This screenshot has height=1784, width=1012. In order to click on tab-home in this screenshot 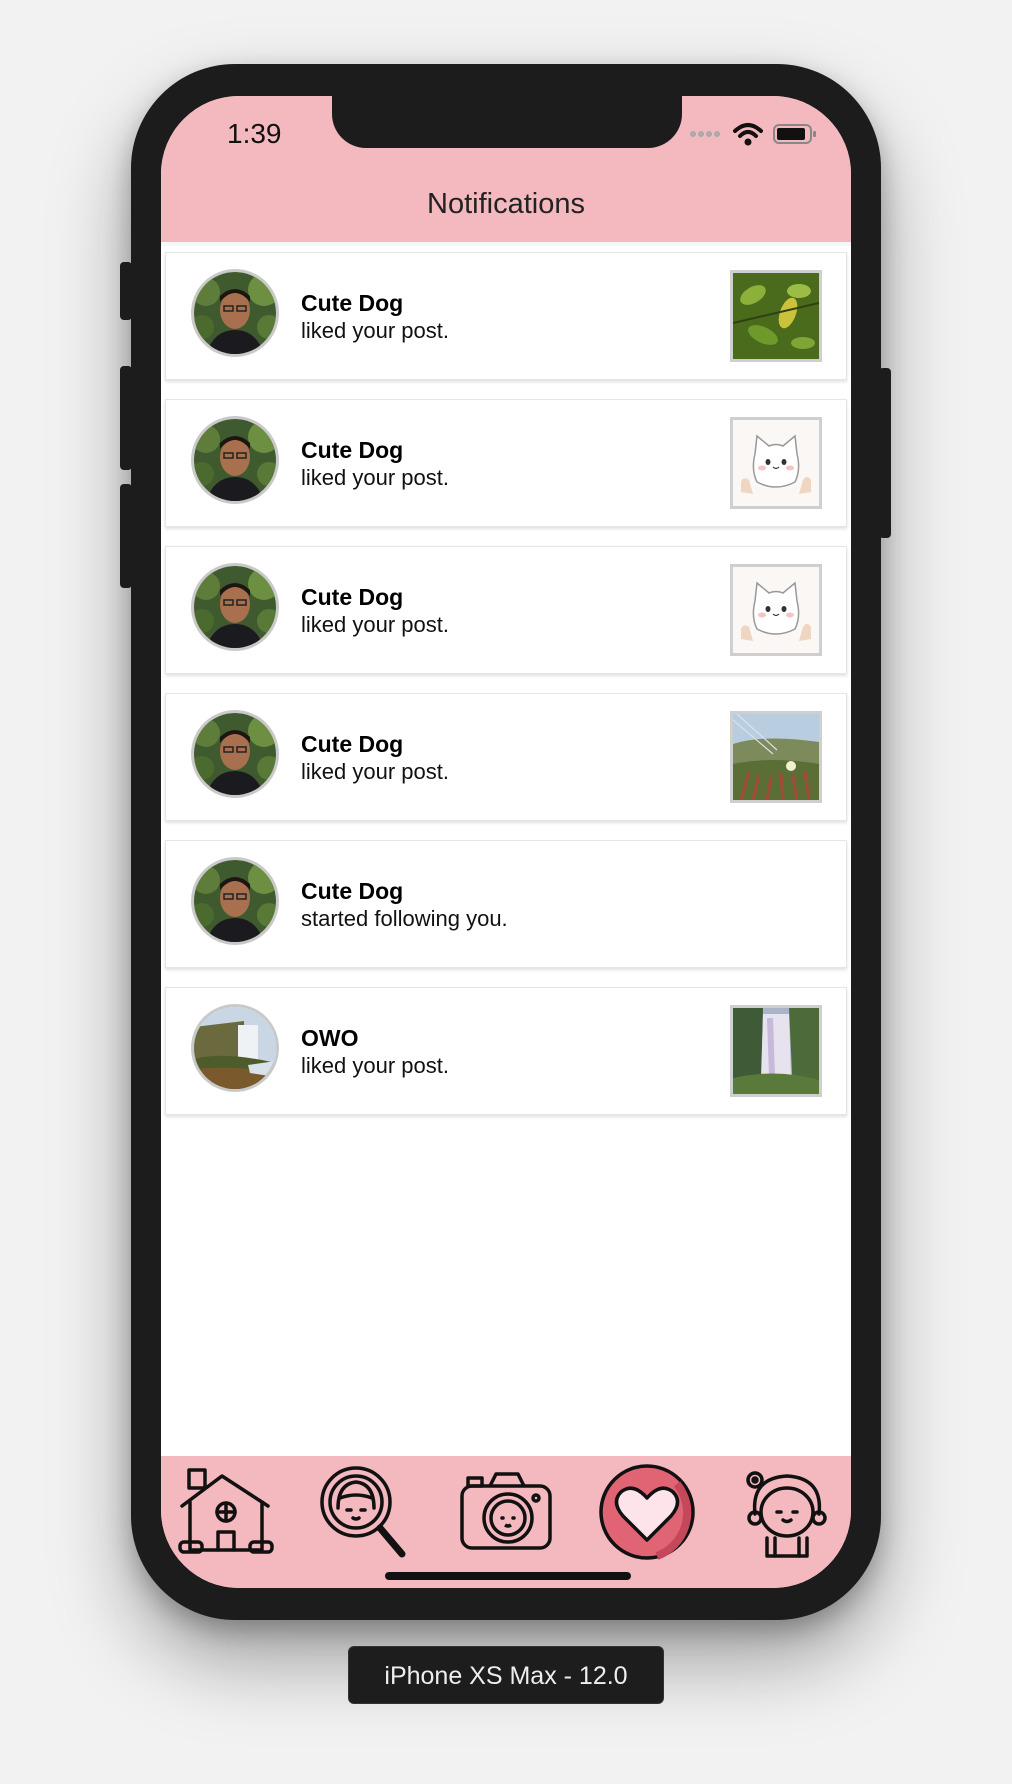, I will do `click(226, 1512)`.